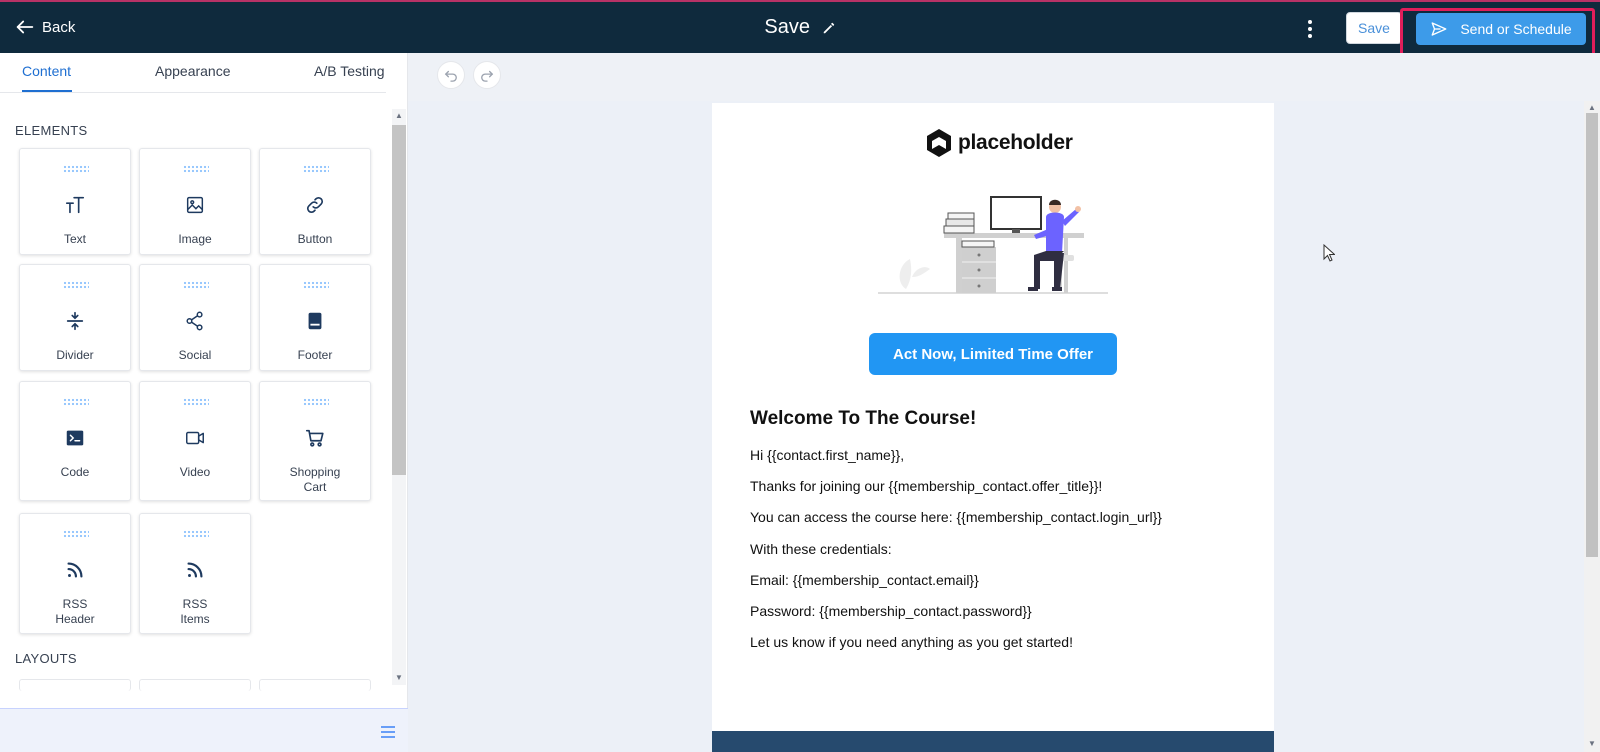 The width and height of the screenshot is (1600, 752). What do you see at coordinates (195, 355) in the screenshot?
I see `element-label: Social` at bounding box center [195, 355].